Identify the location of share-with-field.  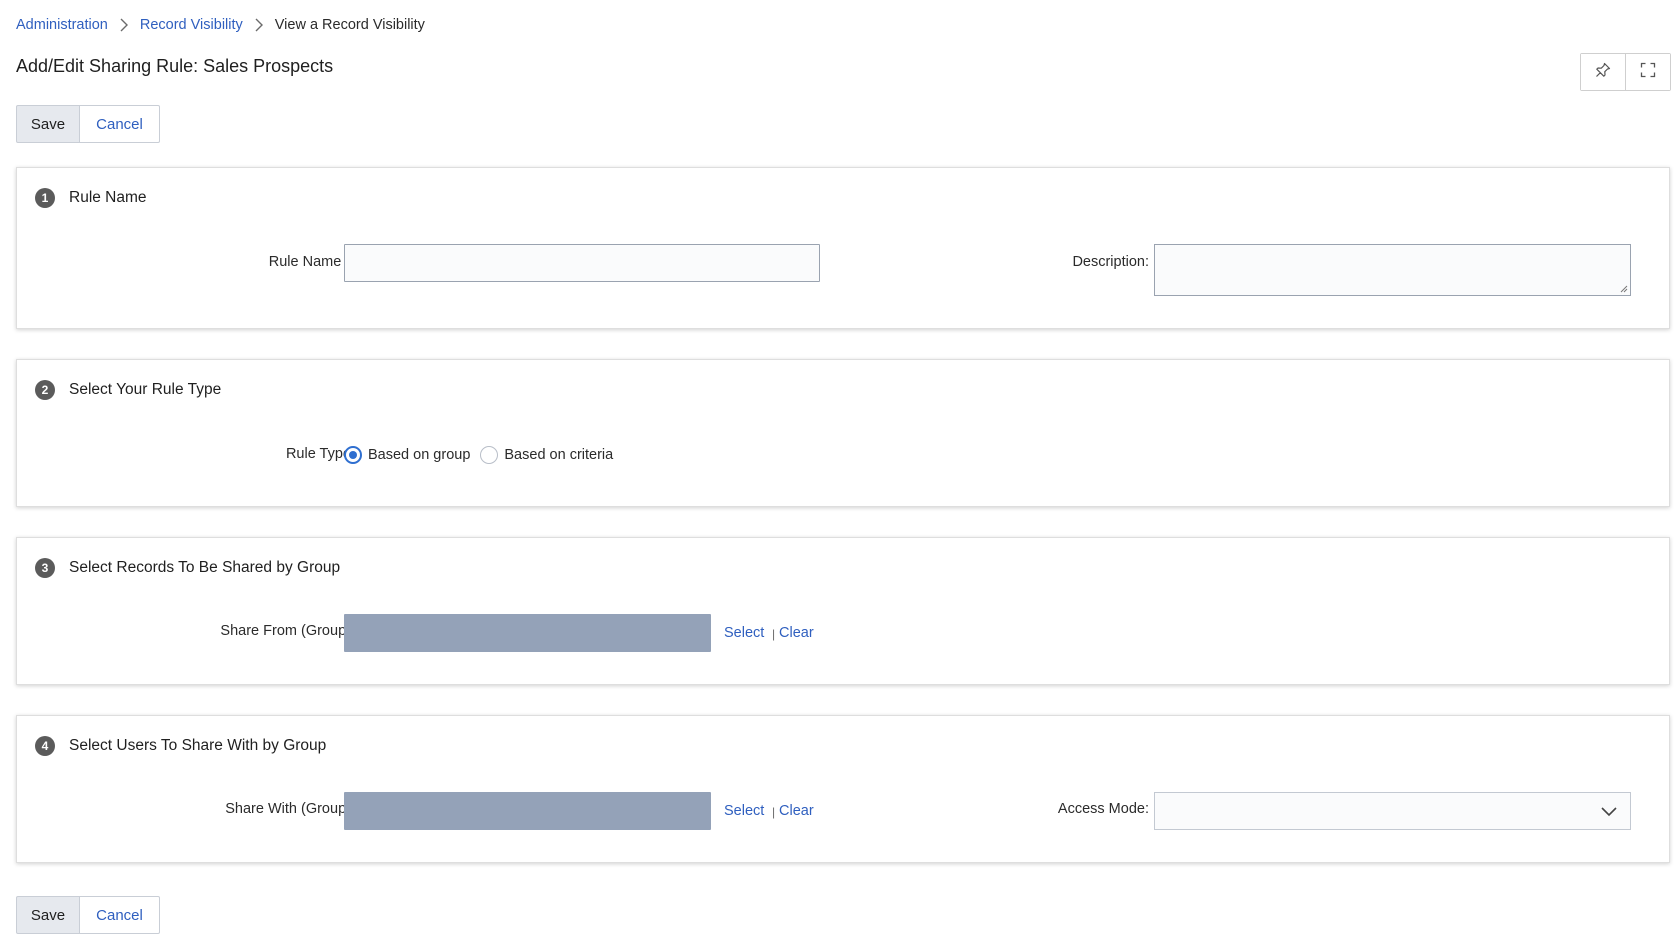
(527, 811).